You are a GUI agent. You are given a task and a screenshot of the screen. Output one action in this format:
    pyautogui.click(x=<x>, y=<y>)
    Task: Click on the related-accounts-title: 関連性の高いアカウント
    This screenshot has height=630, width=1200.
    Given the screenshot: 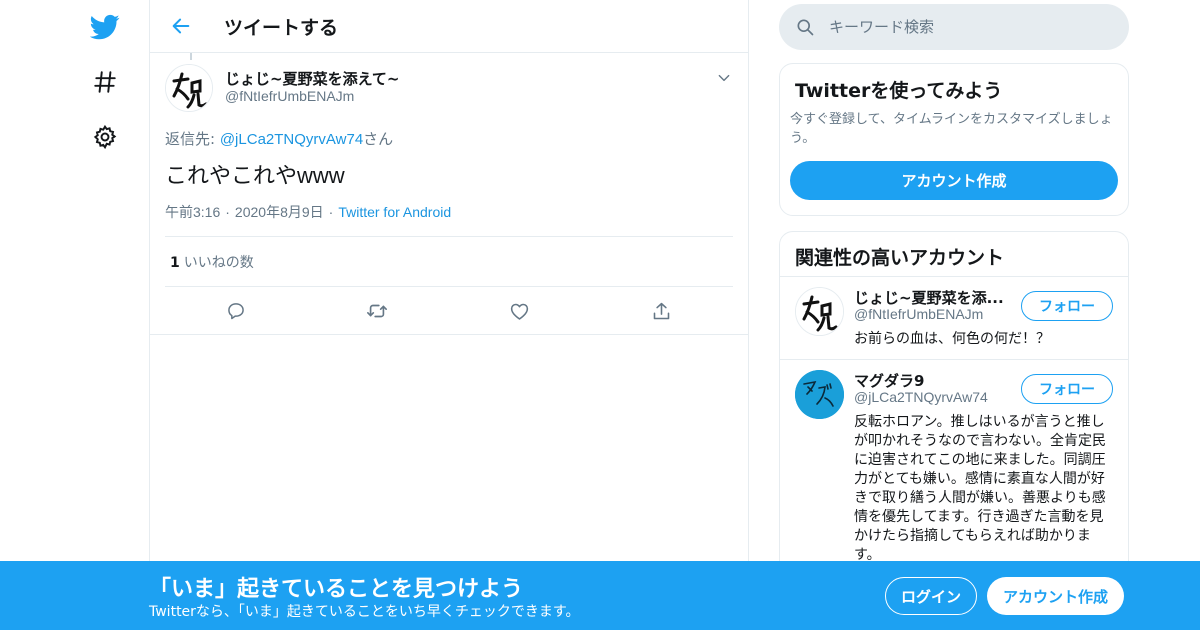 What is the action you would take?
    pyautogui.click(x=900, y=258)
    